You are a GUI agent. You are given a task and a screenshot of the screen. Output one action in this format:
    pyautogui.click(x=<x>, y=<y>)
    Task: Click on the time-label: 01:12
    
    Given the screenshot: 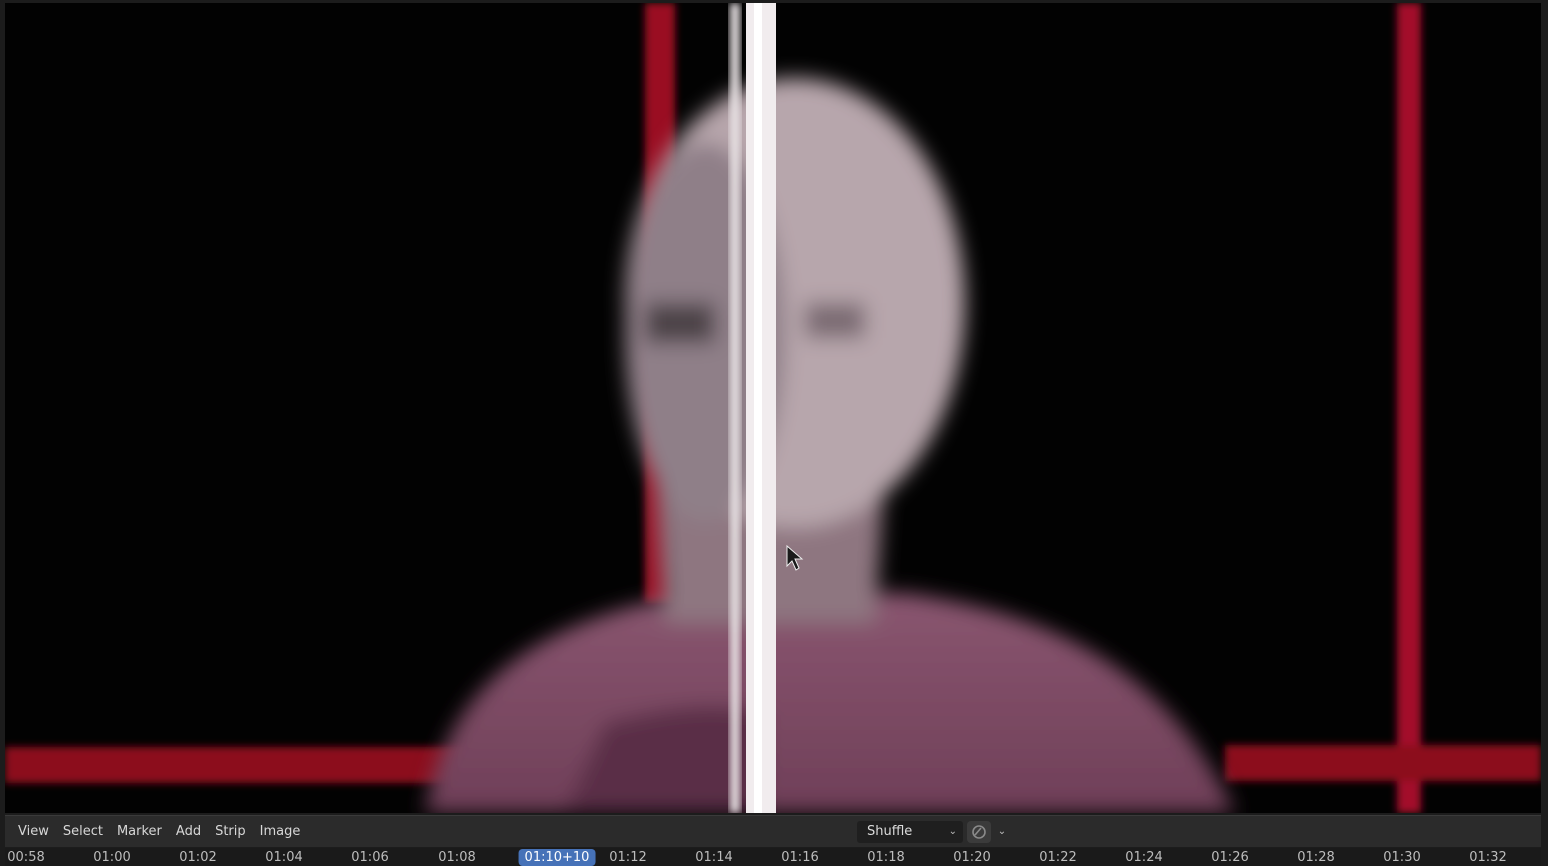 What is the action you would take?
    pyautogui.click(x=628, y=857)
    